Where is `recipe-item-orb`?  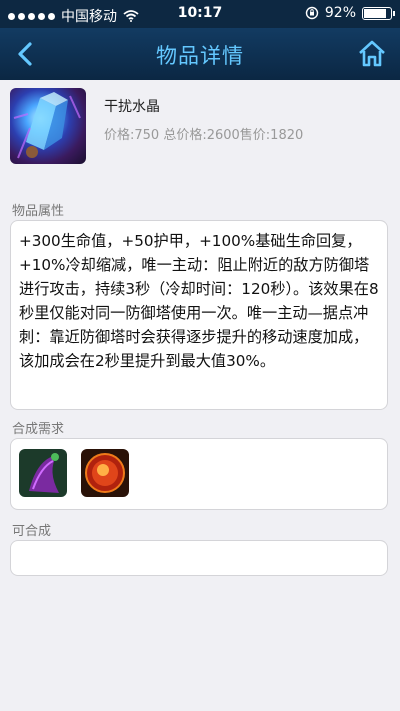
recipe-item-orb is located at coordinates (105, 473).